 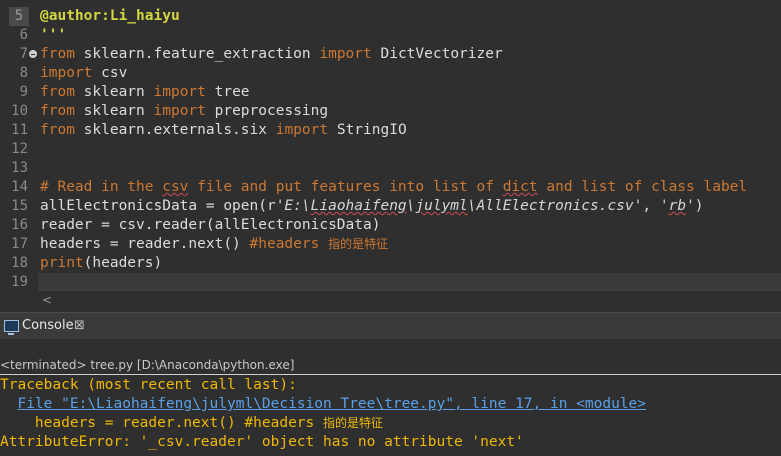 I want to click on code-text: @author:Li_haiyu, so click(x=110, y=16).